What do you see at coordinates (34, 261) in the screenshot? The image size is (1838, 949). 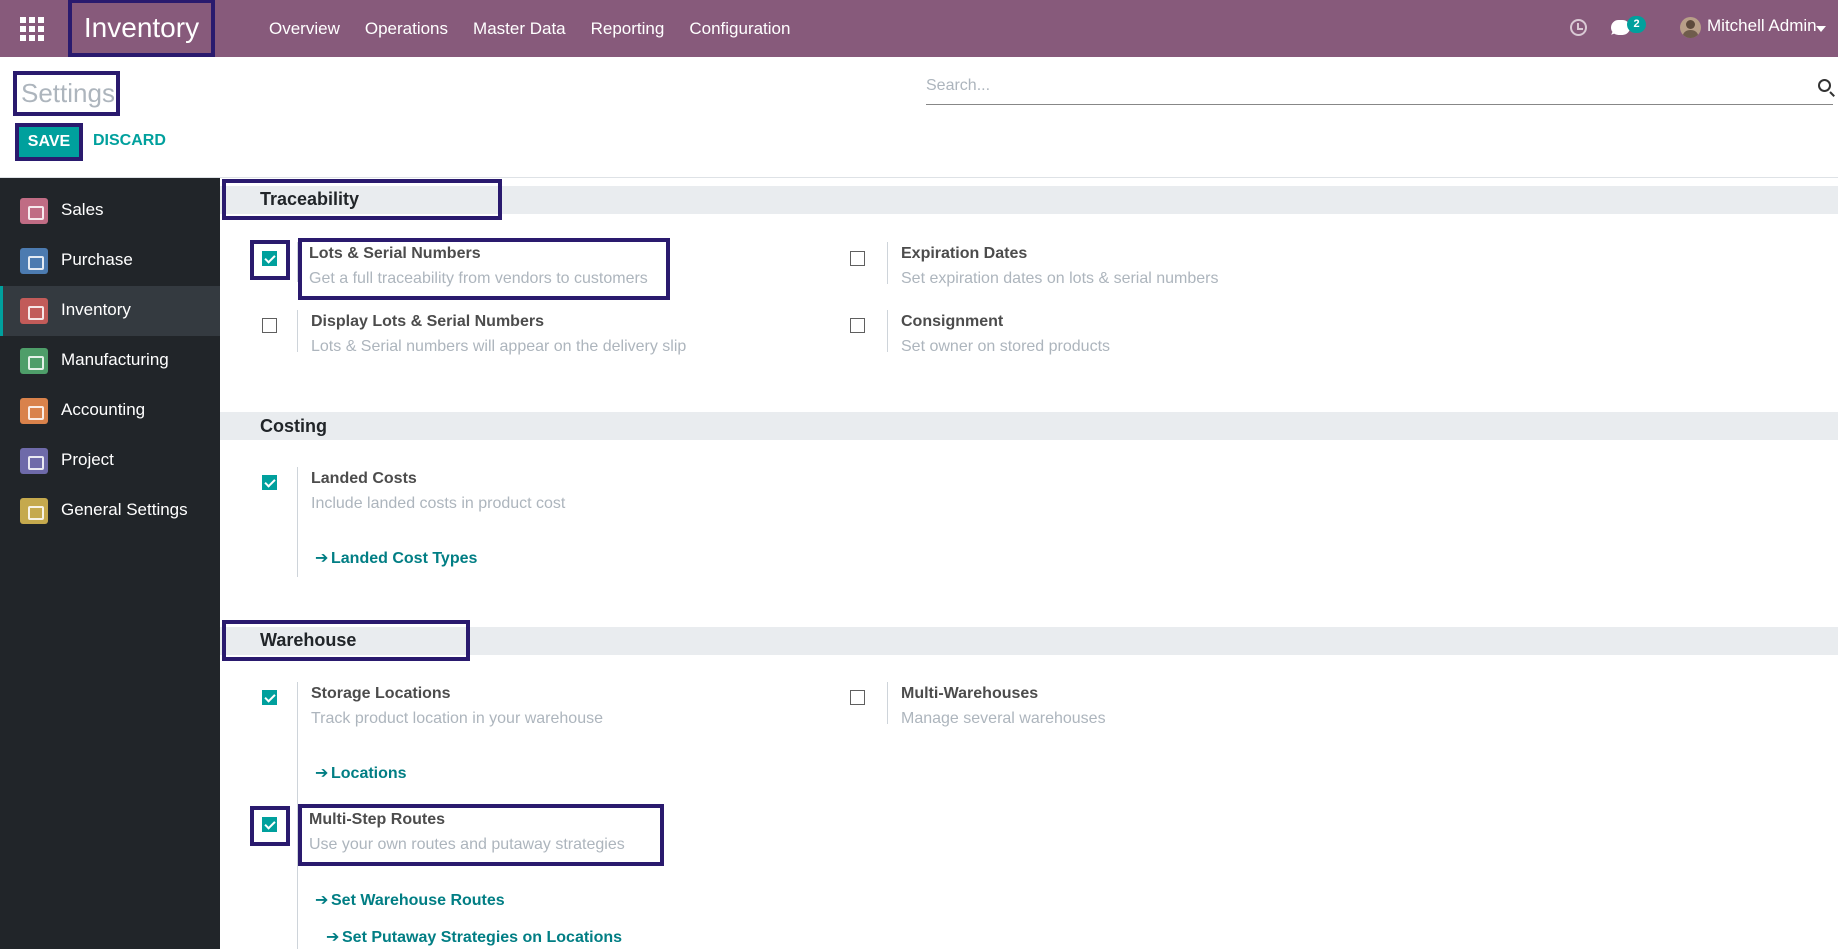 I see `purchase-icon` at bounding box center [34, 261].